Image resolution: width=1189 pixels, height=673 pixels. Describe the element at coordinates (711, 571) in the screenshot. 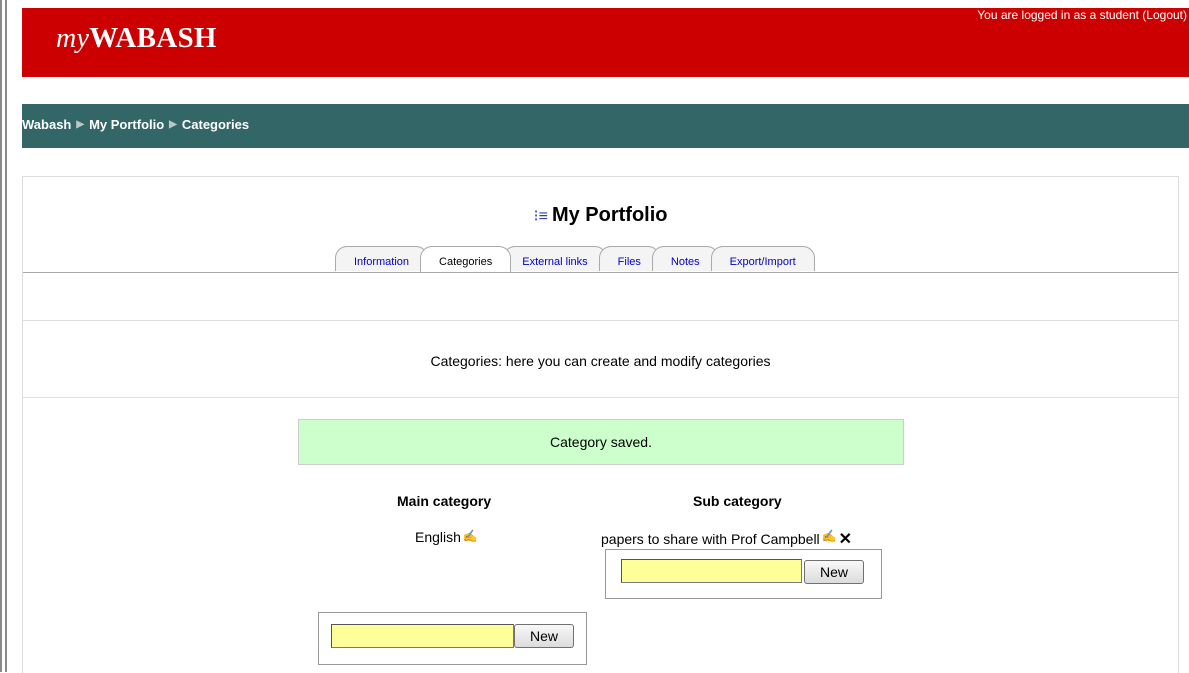

I see `sub-category-new-input` at that location.